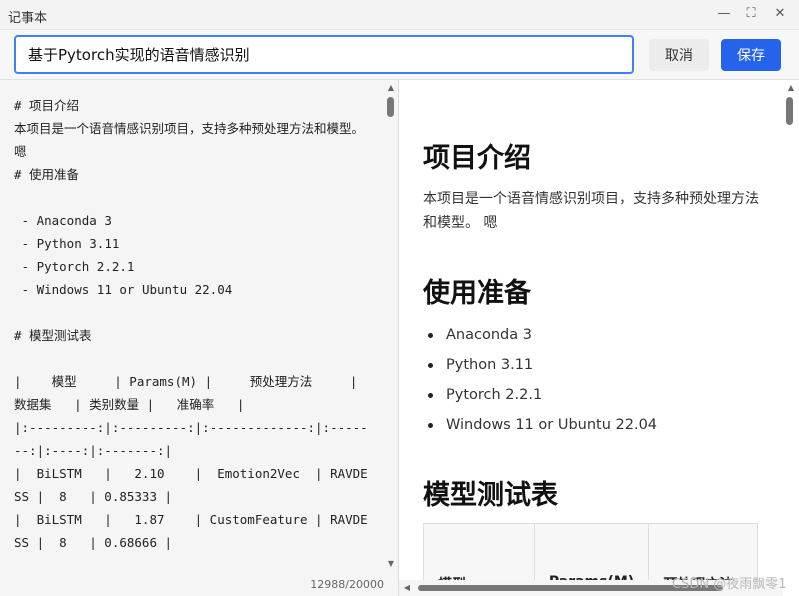 The width and height of the screenshot is (799, 596). I want to click on list-item: Pytorch 2.2.1, so click(540, 395).